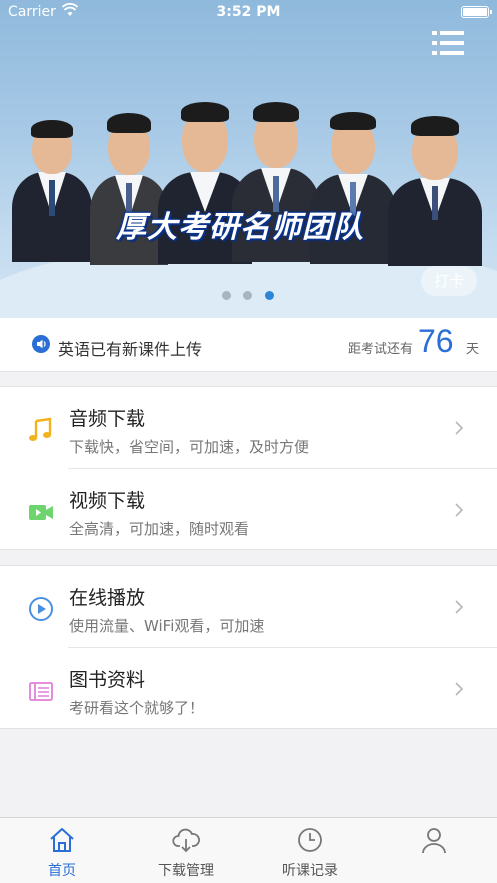 Image resolution: width=497 pixels, height=883 pixels. What do you see at coordinates (248, 428) in the screenshot?
I see `menu-item-audio-download: 音频下载 下载快，省空间，可加速，及时方便` at bounding box center [248, 428].